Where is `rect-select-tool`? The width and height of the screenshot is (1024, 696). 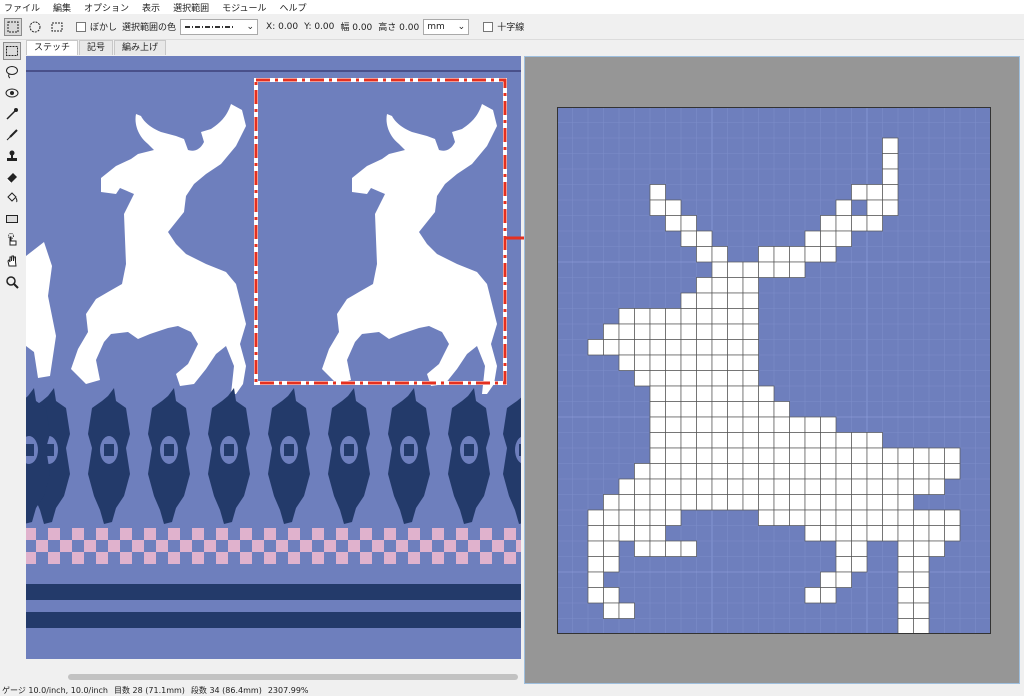 rect-select-tool is located at coordinates (12, 51).